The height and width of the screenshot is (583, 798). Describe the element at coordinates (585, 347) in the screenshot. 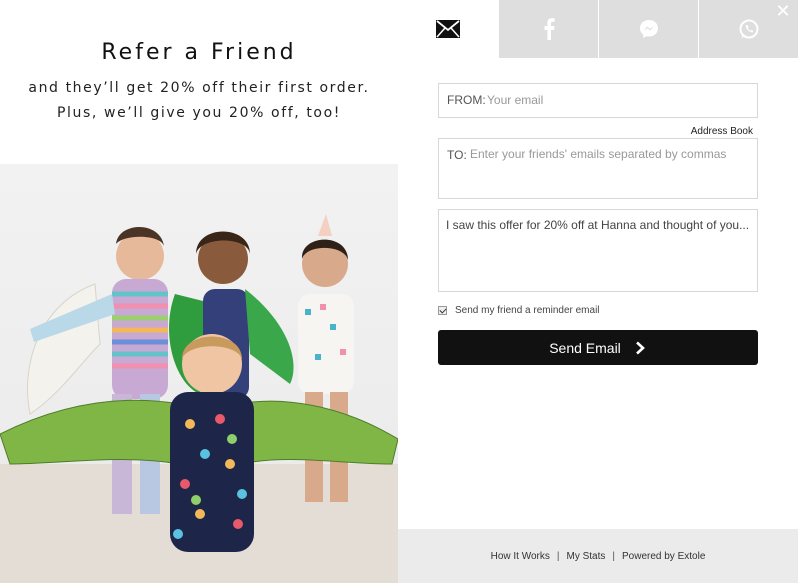

I see `send-email-label: Send Email` at that location.